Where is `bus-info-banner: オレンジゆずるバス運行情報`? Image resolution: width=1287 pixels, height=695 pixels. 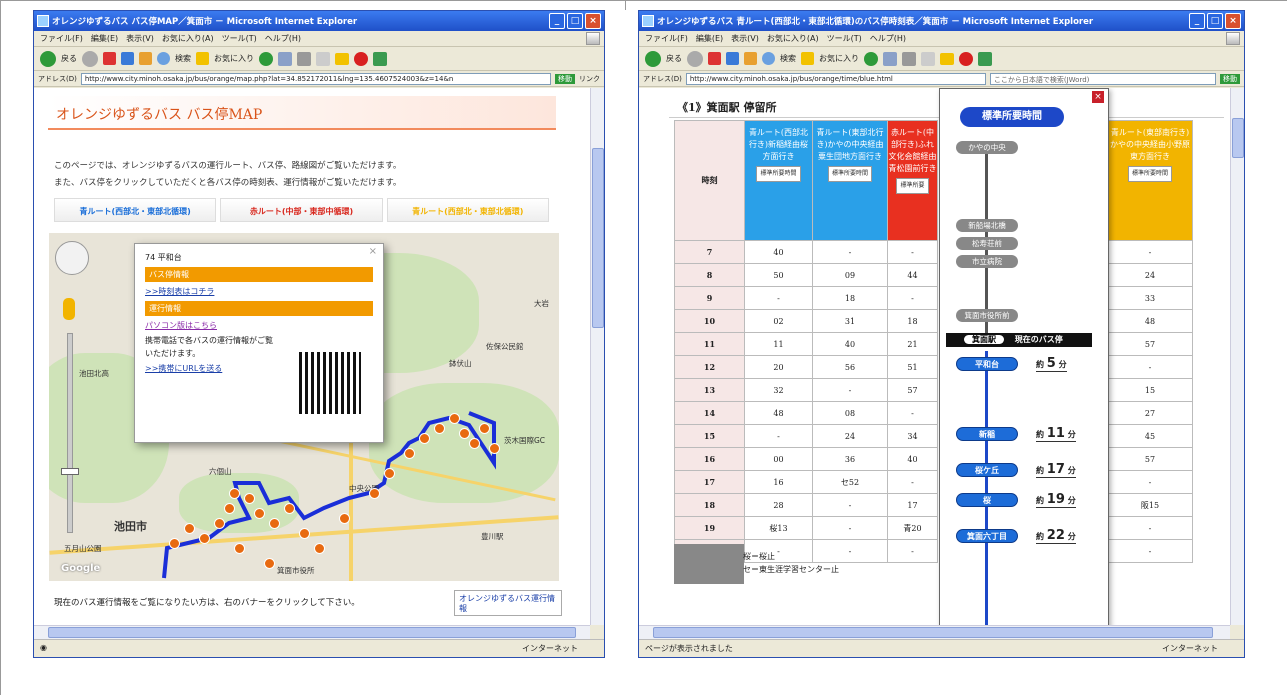
bus-info-banner: オレンジゆずるバス運行情報 is located at coordinates (508, 603).